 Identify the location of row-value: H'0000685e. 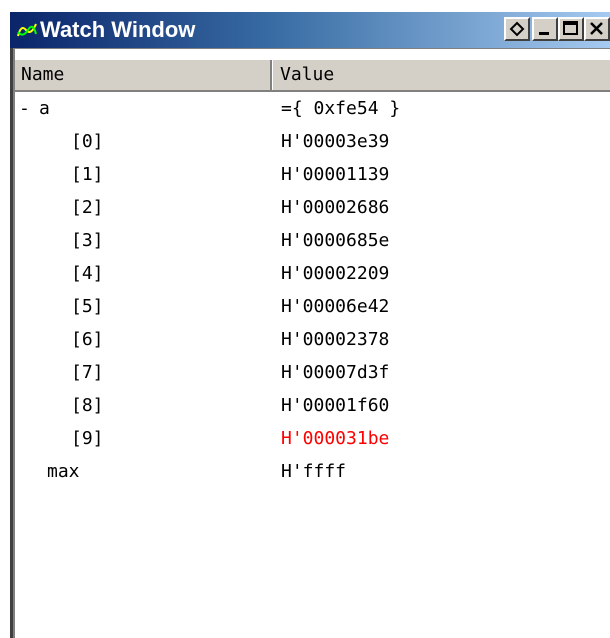
(335, 240).